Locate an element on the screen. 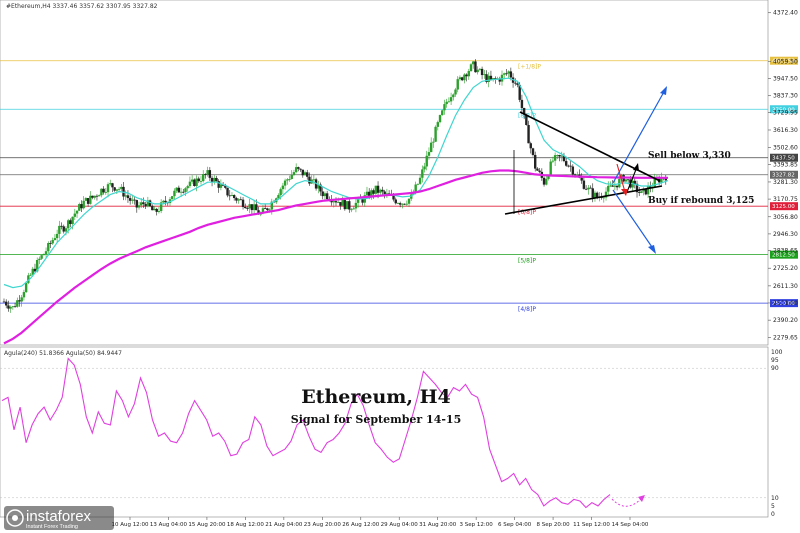 The image size is (800, 533). time-tick-label: 18 Aug 12:00 is located at coordinates (246, 525).